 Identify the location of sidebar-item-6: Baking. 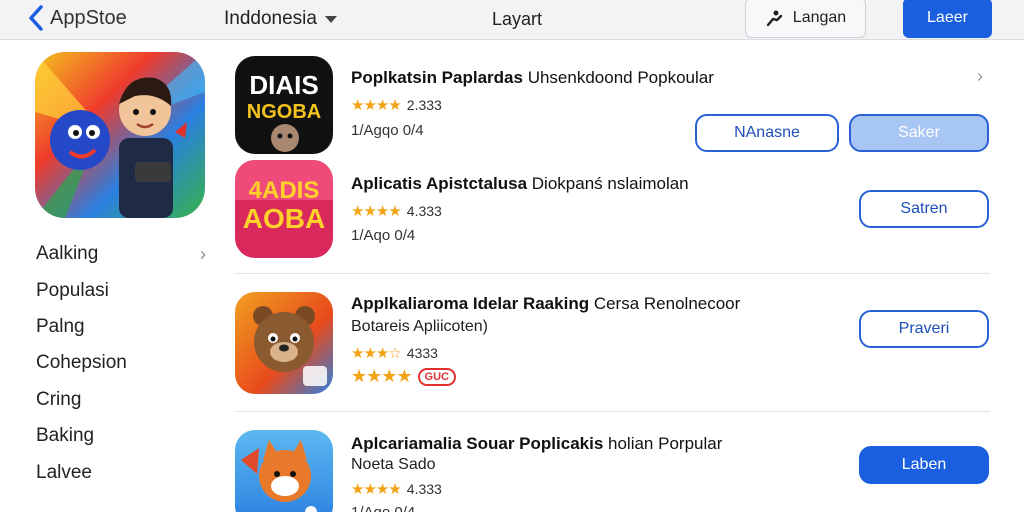
(126, 436).